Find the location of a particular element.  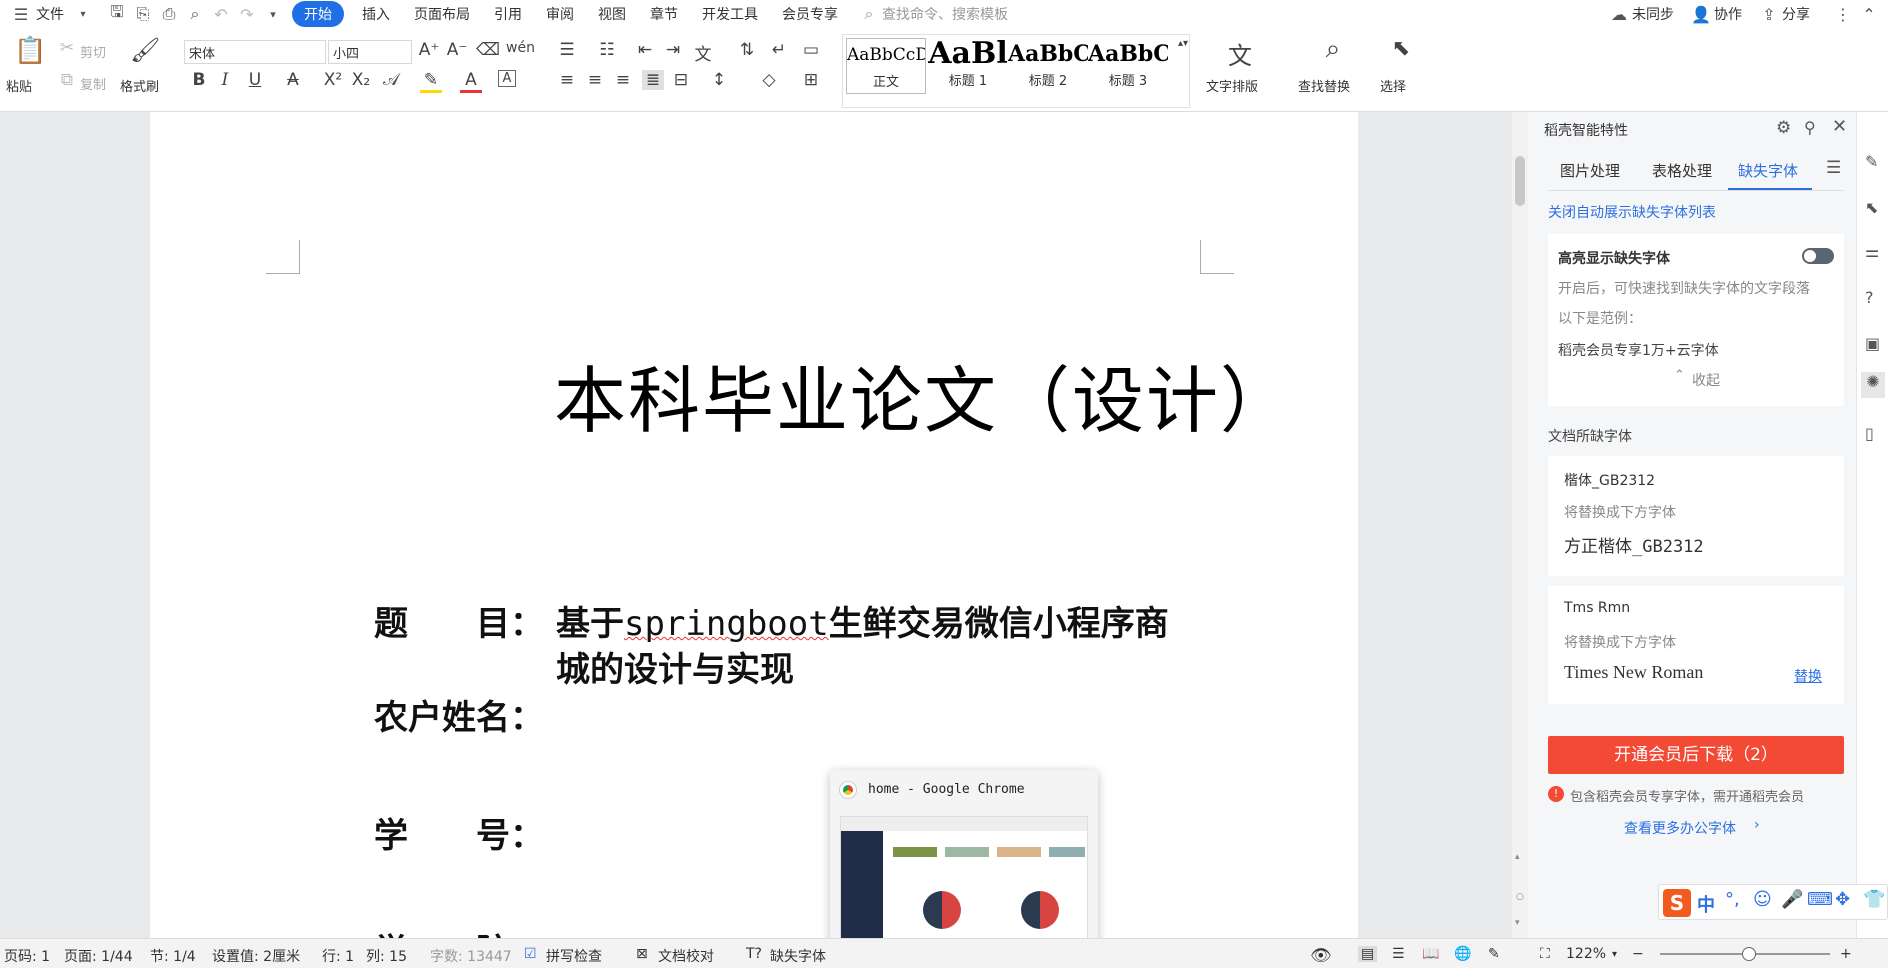

align-right-icon: ≡ is located at coordinates (623, 80).